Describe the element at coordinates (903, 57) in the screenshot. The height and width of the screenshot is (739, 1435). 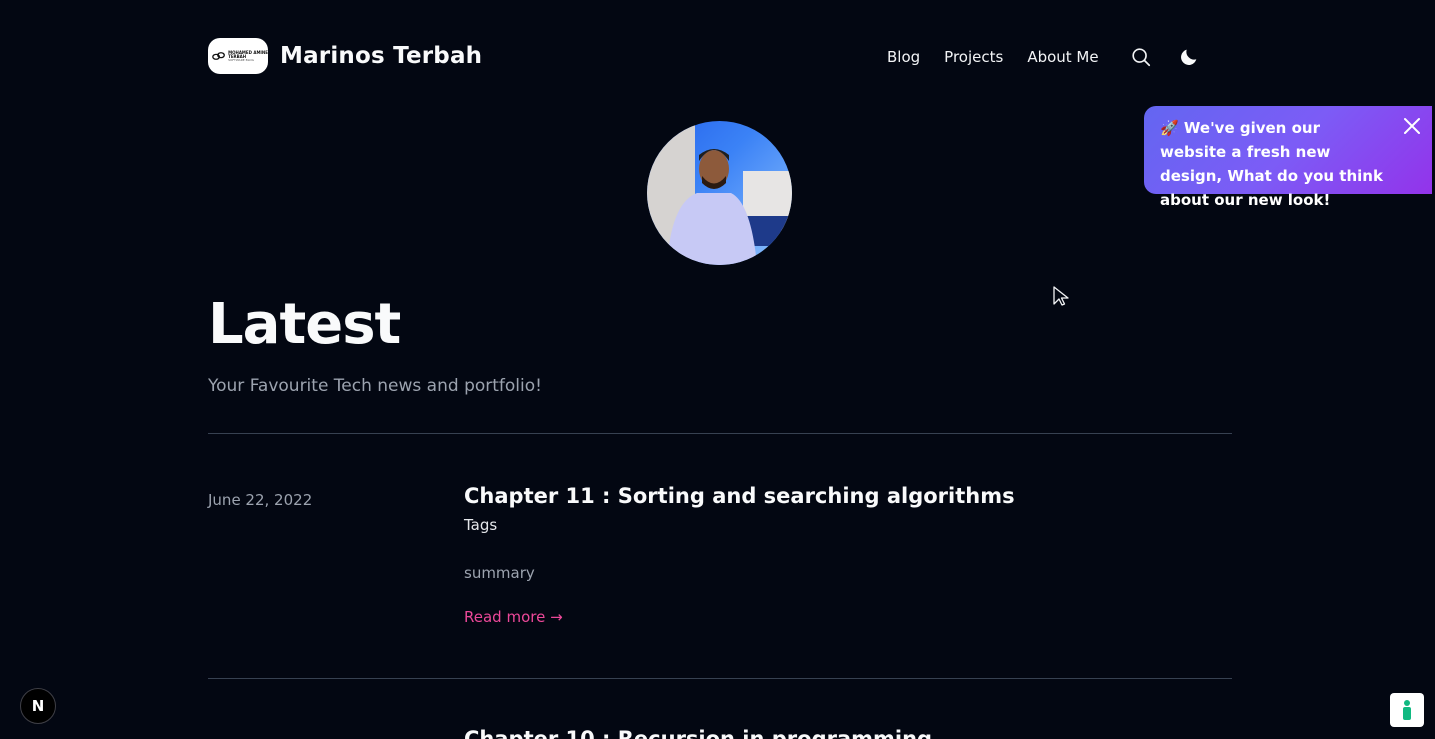
I see `nav-blog: Blog` at that location.